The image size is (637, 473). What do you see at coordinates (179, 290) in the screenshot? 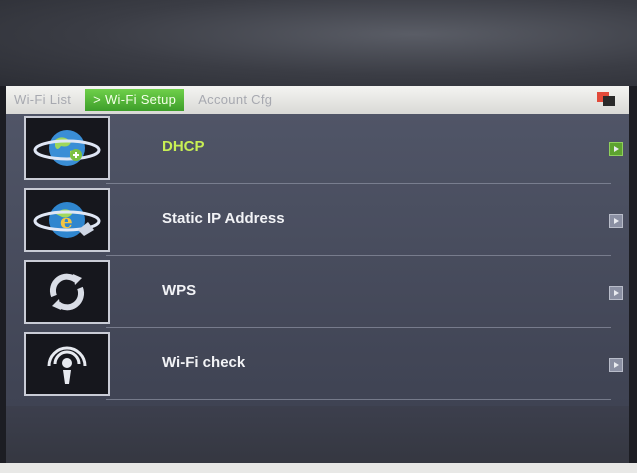
I see `menu-item-label: WPS` at bounding box center [179, 290].